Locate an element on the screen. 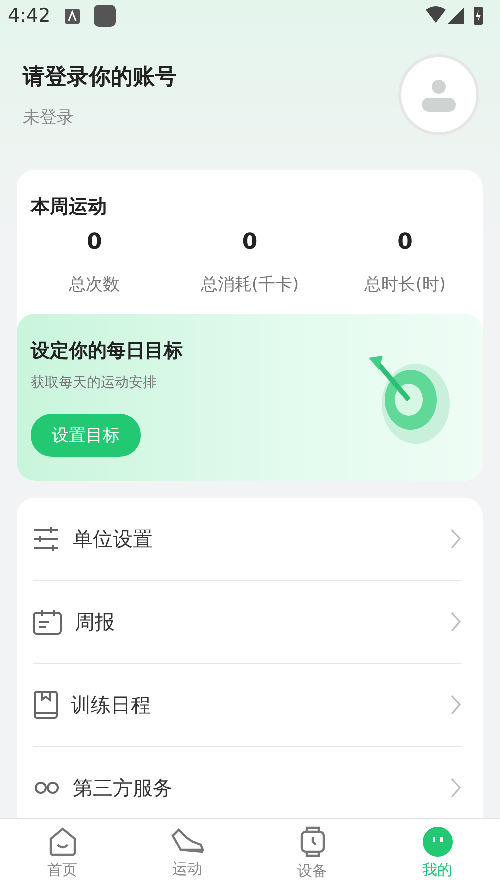 The image size is (500, 888). tab-label: 首页 is located at coordinates (63, 870).